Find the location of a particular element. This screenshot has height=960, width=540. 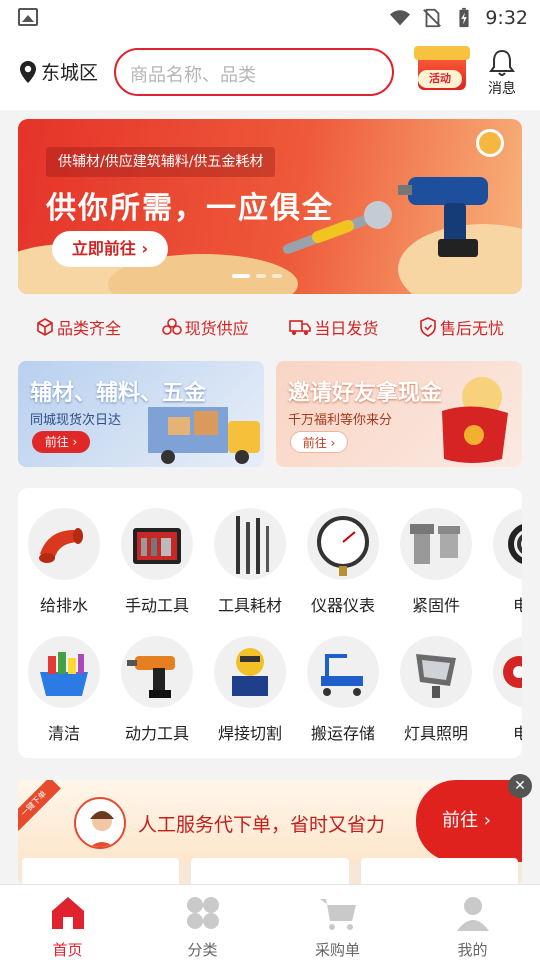

close-icon: ✕ is located at coordinates (520, 786).